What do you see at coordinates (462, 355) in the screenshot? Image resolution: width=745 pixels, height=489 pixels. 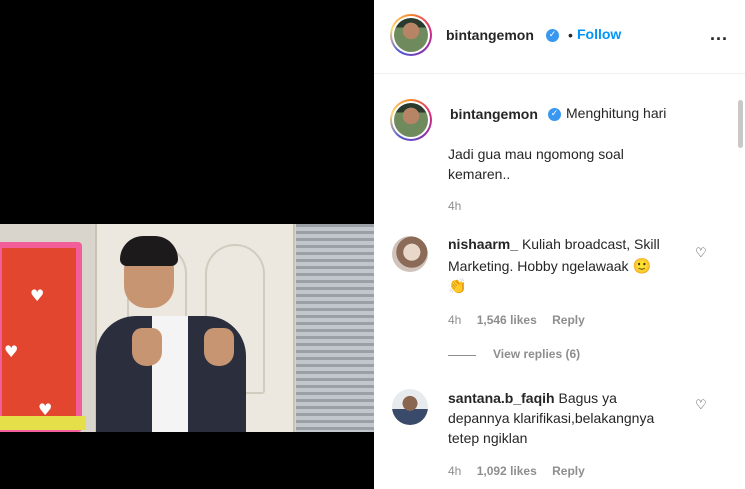 I see `view-replies-line` at bounding box center [462, 355].